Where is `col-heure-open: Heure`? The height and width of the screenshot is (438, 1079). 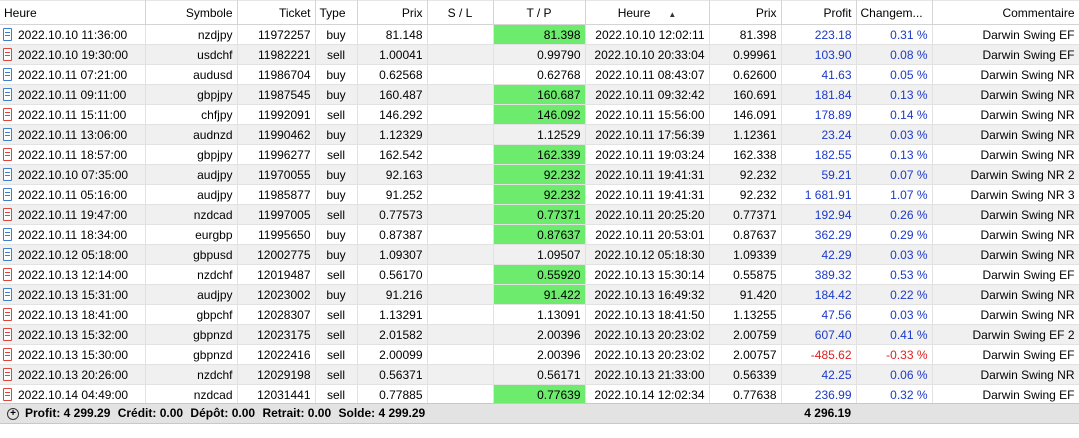
col-heure-open: Heure is located at coordinates (73, 12).